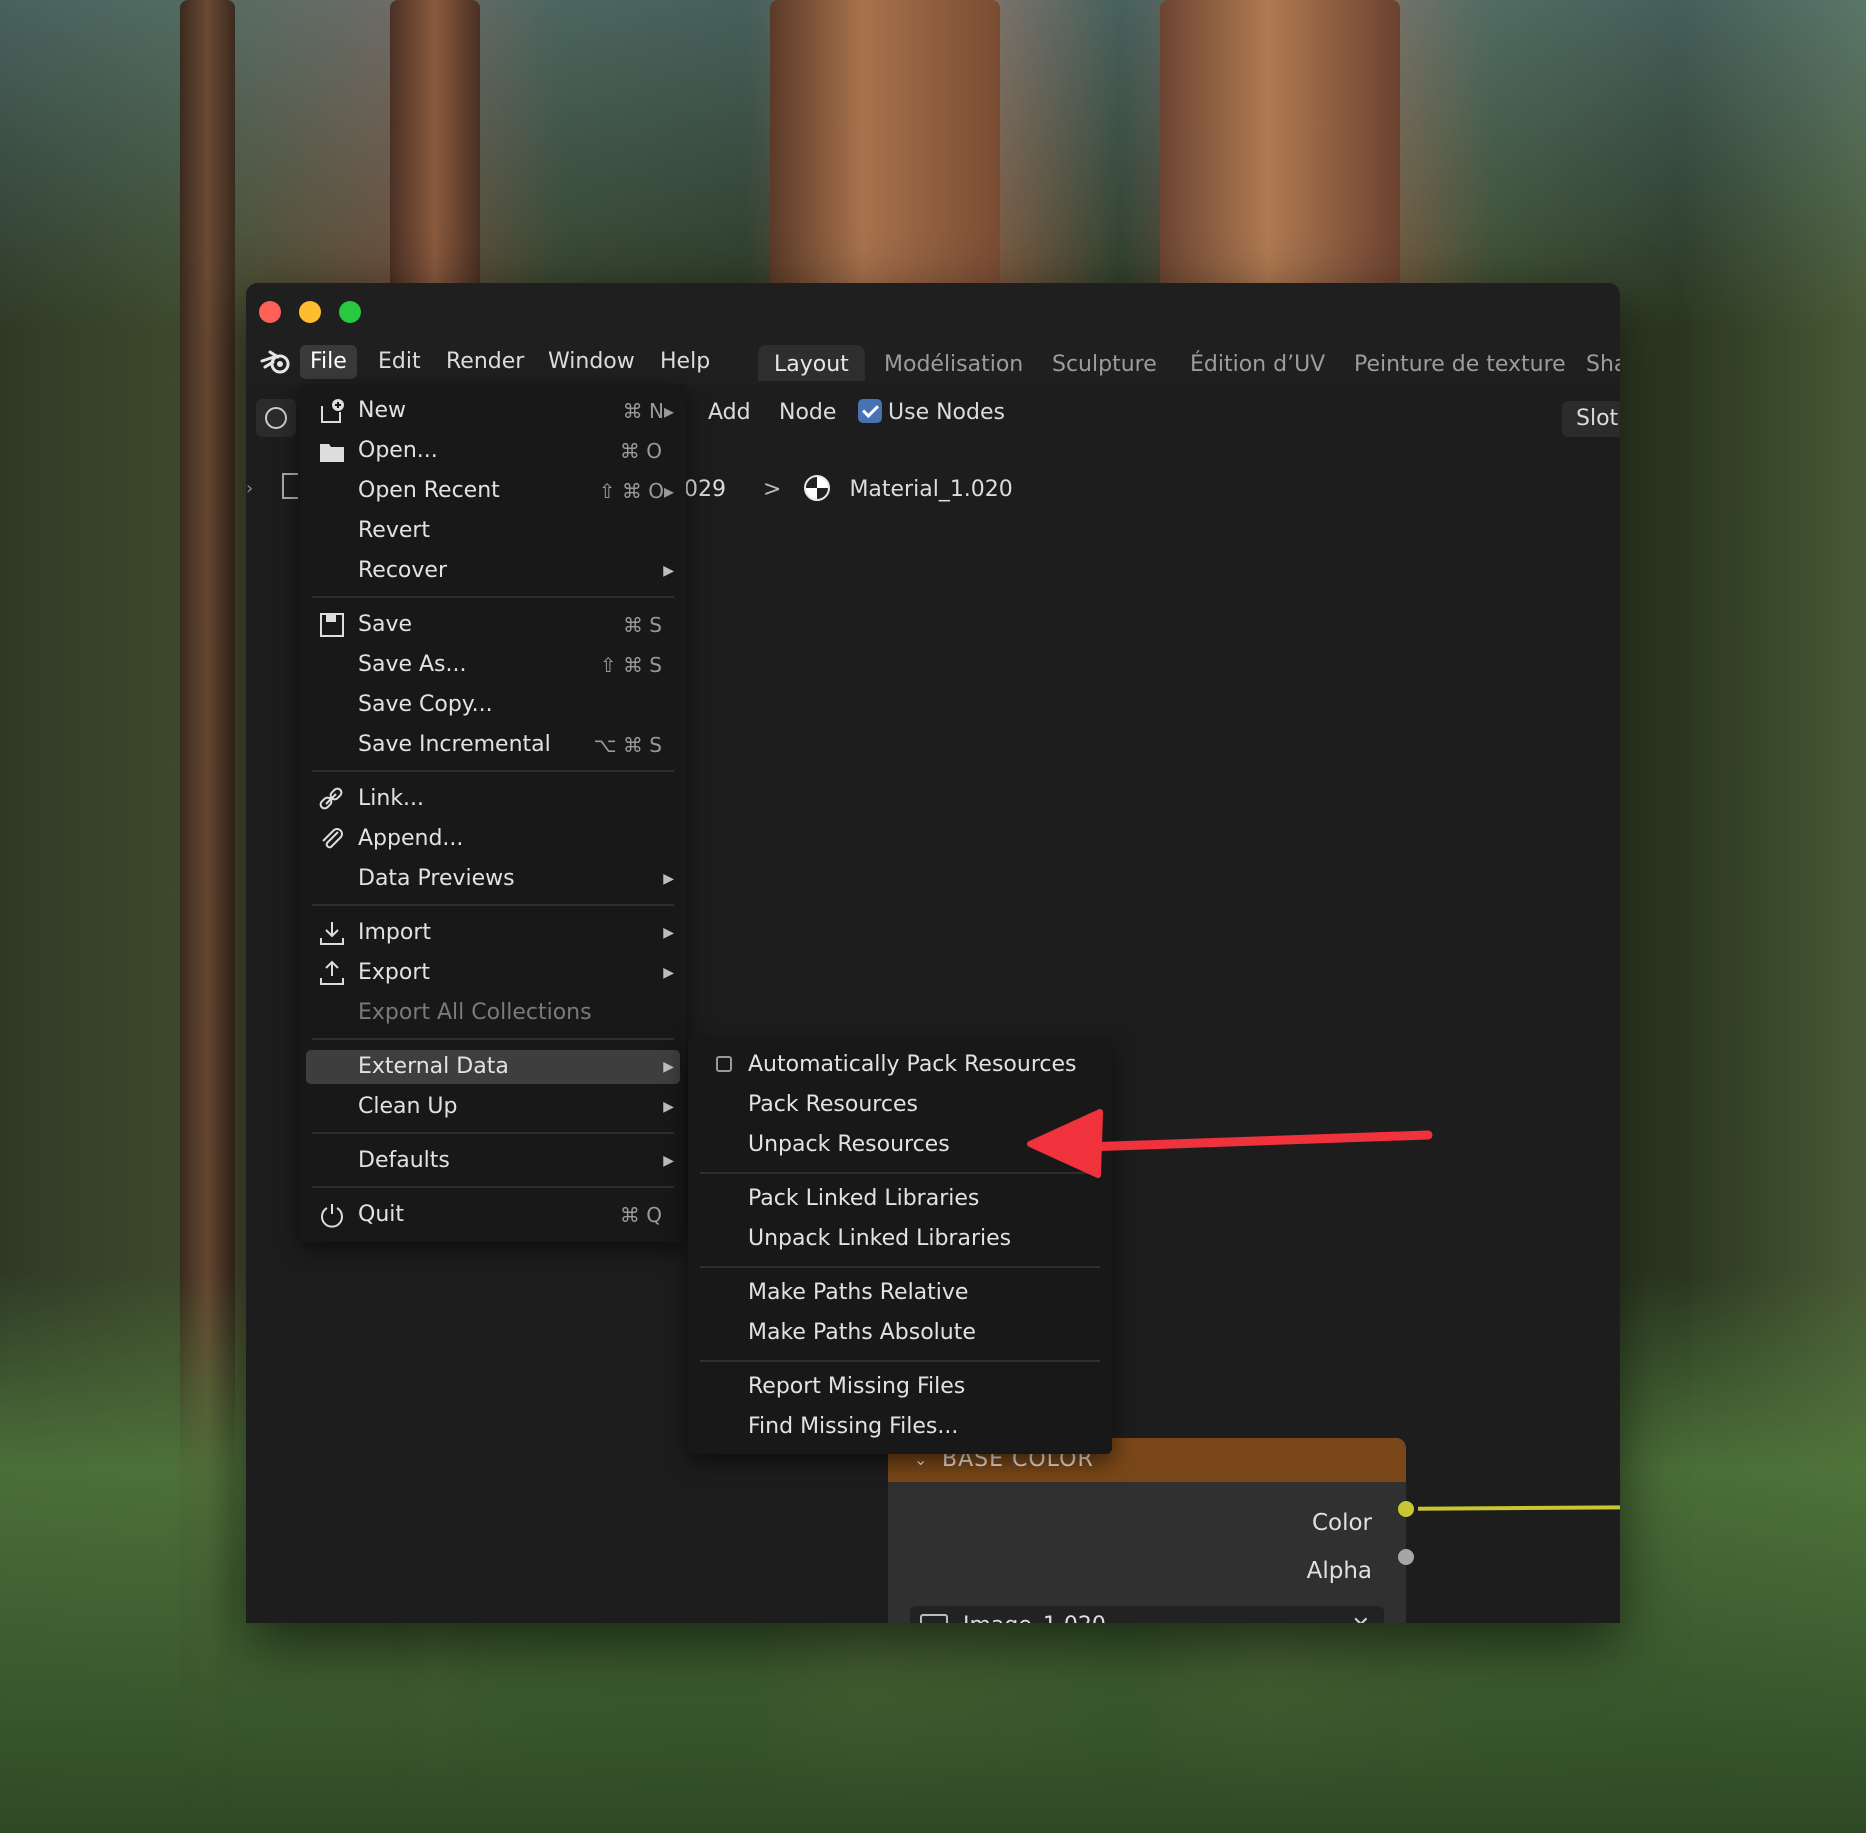 The image size is (1866, 1833). What do you see at coordinates (705, 489) in the screenshot?
I see `breadcrumb-object: 029` at bounding box center [705, 489].